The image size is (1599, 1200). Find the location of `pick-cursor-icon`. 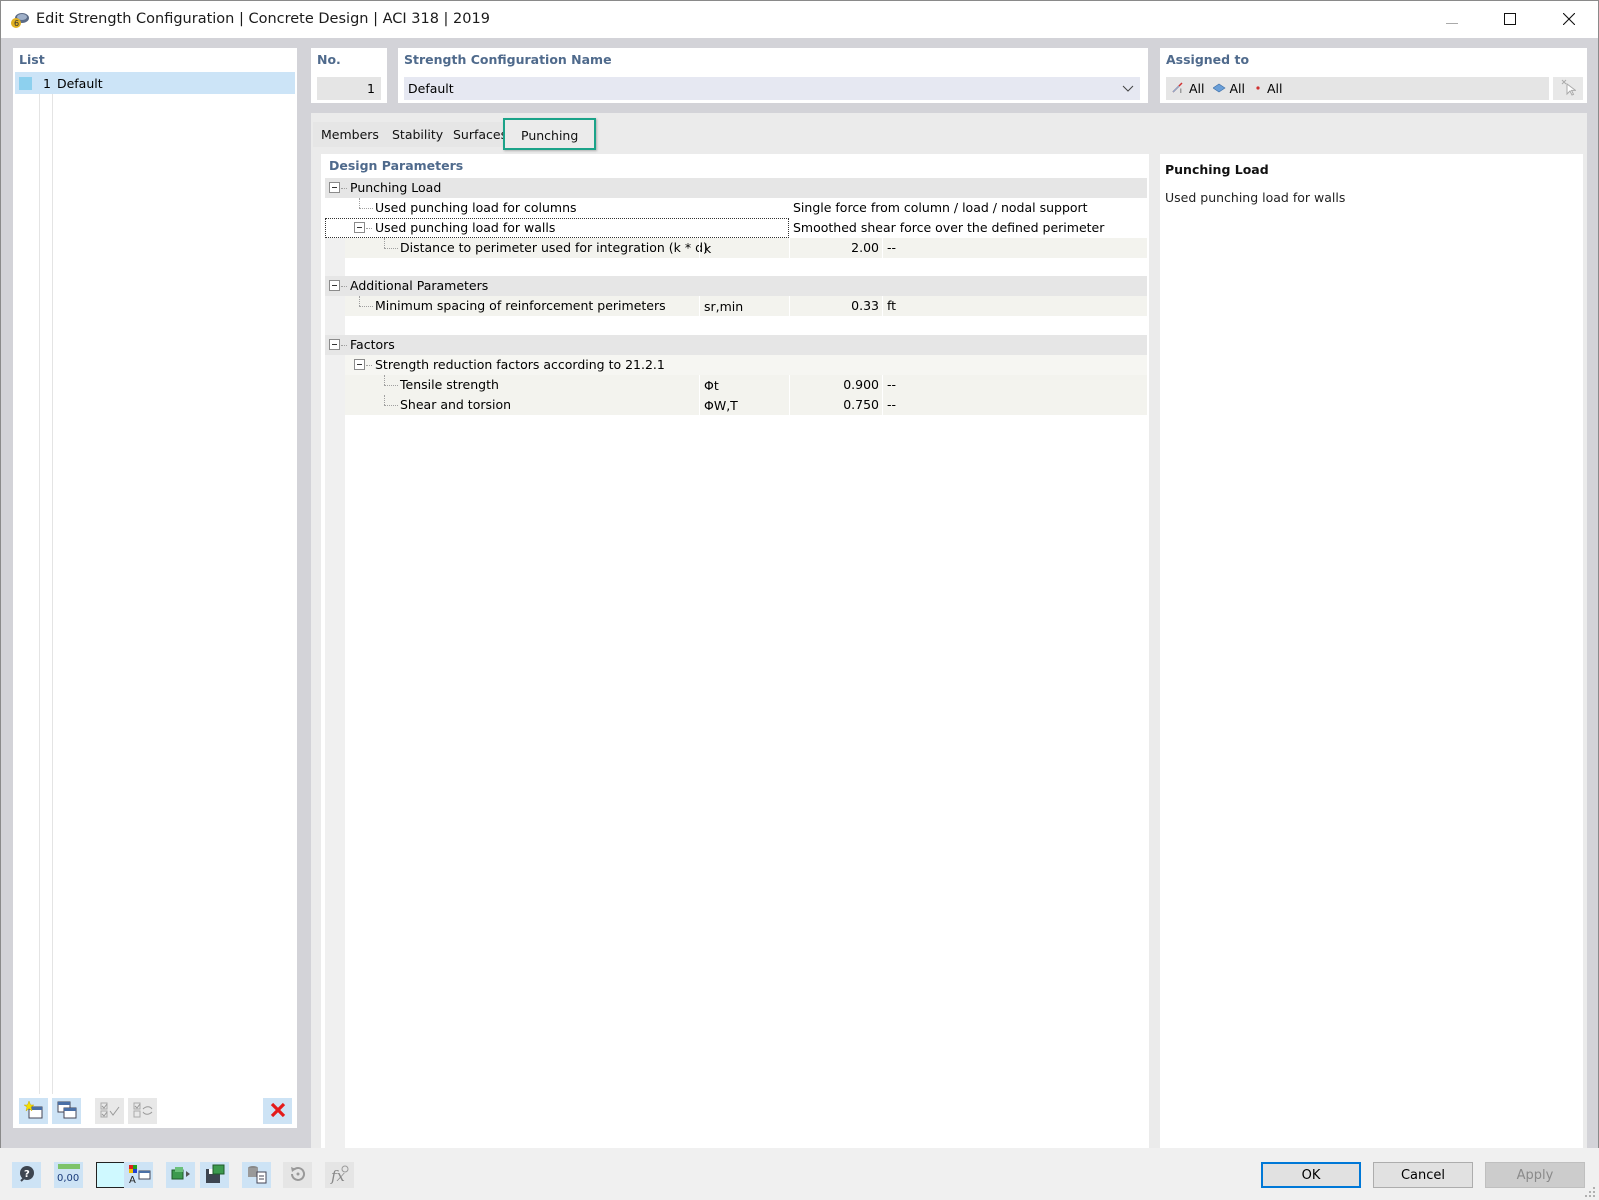

pick-cursor-icon is located at coordinates (1568, 88).